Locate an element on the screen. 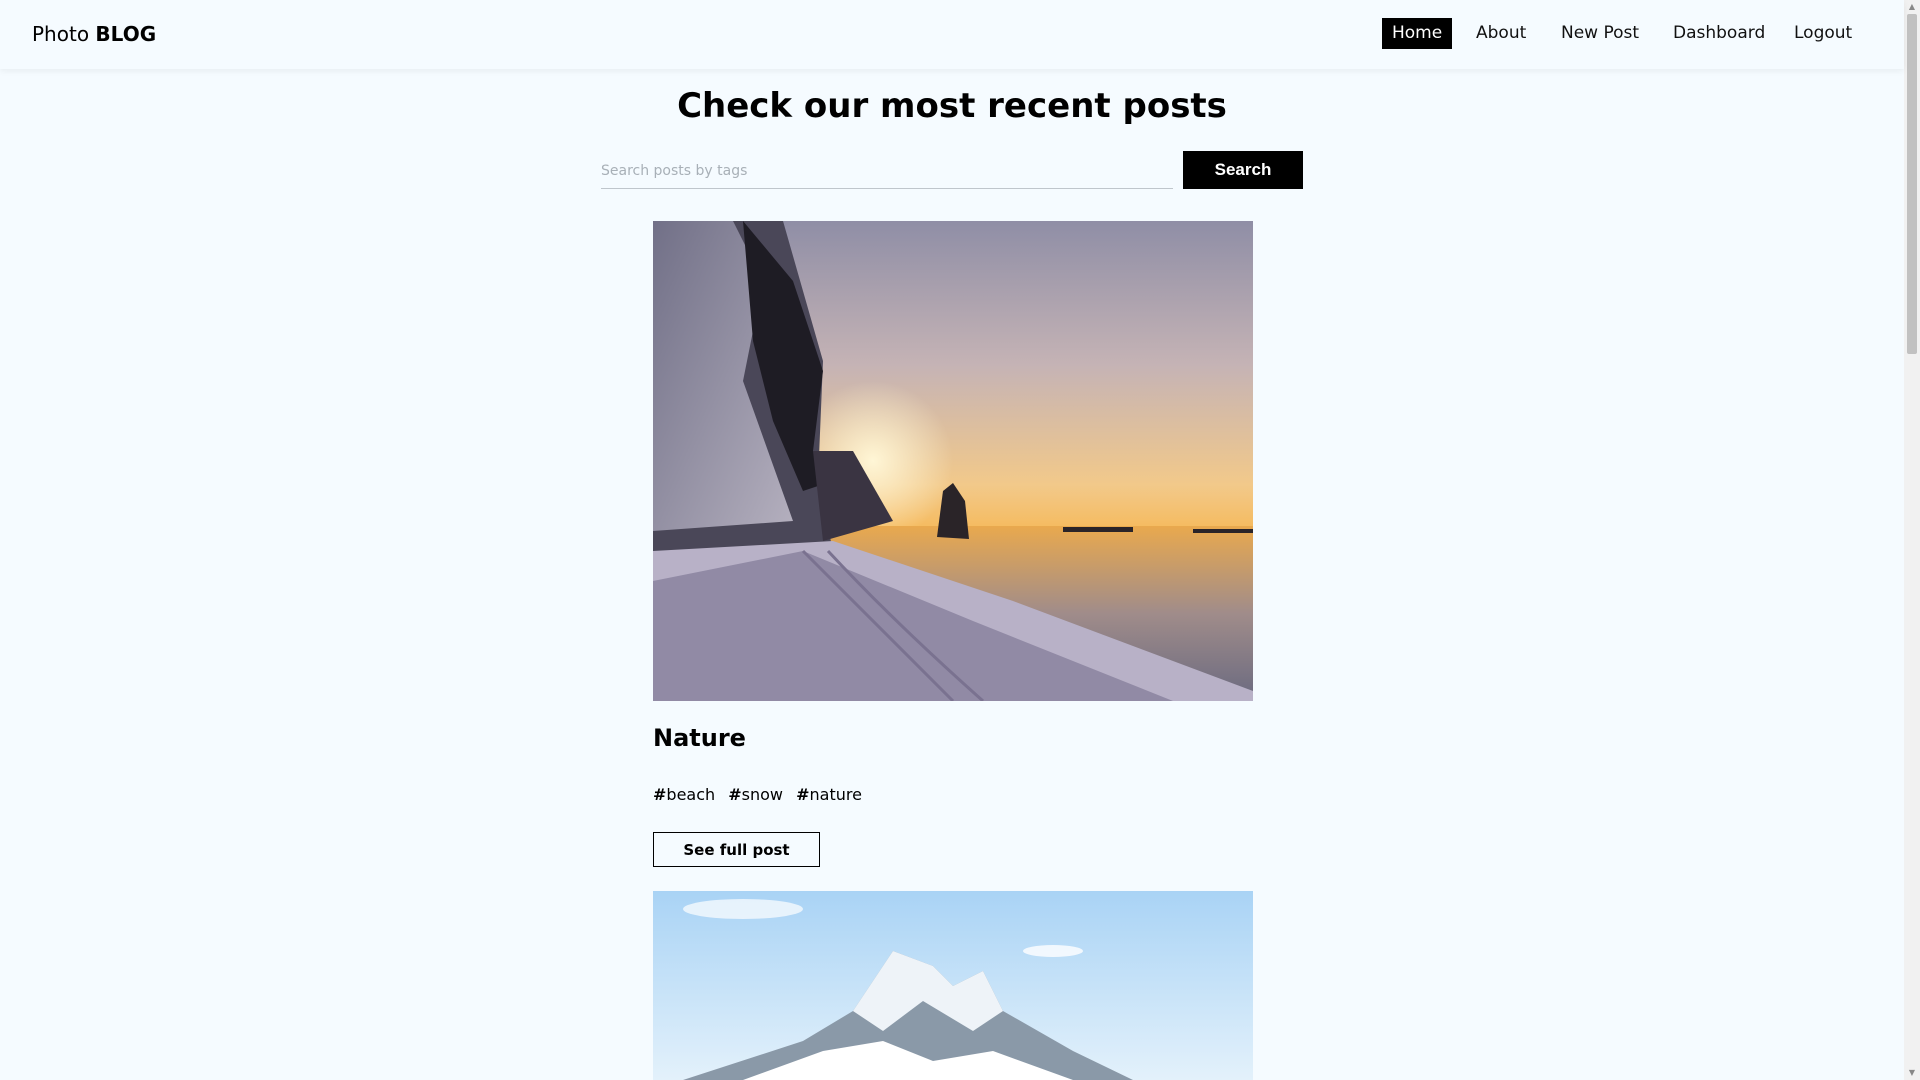  tag-beach: #beach is located at coordinates (684, 794).